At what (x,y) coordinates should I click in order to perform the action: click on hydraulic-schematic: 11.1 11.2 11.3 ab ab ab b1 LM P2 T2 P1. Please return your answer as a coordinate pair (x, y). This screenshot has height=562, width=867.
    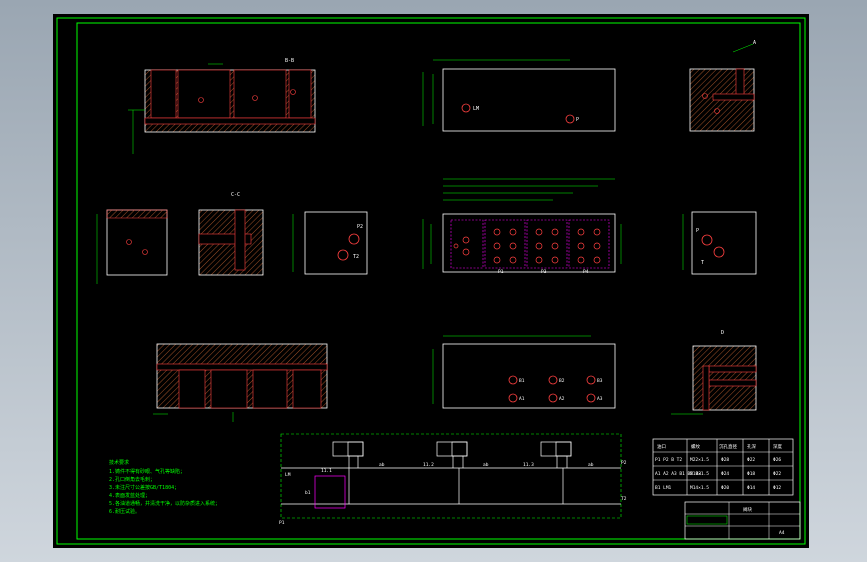
    Looking at the image, I should click on (453, 479).